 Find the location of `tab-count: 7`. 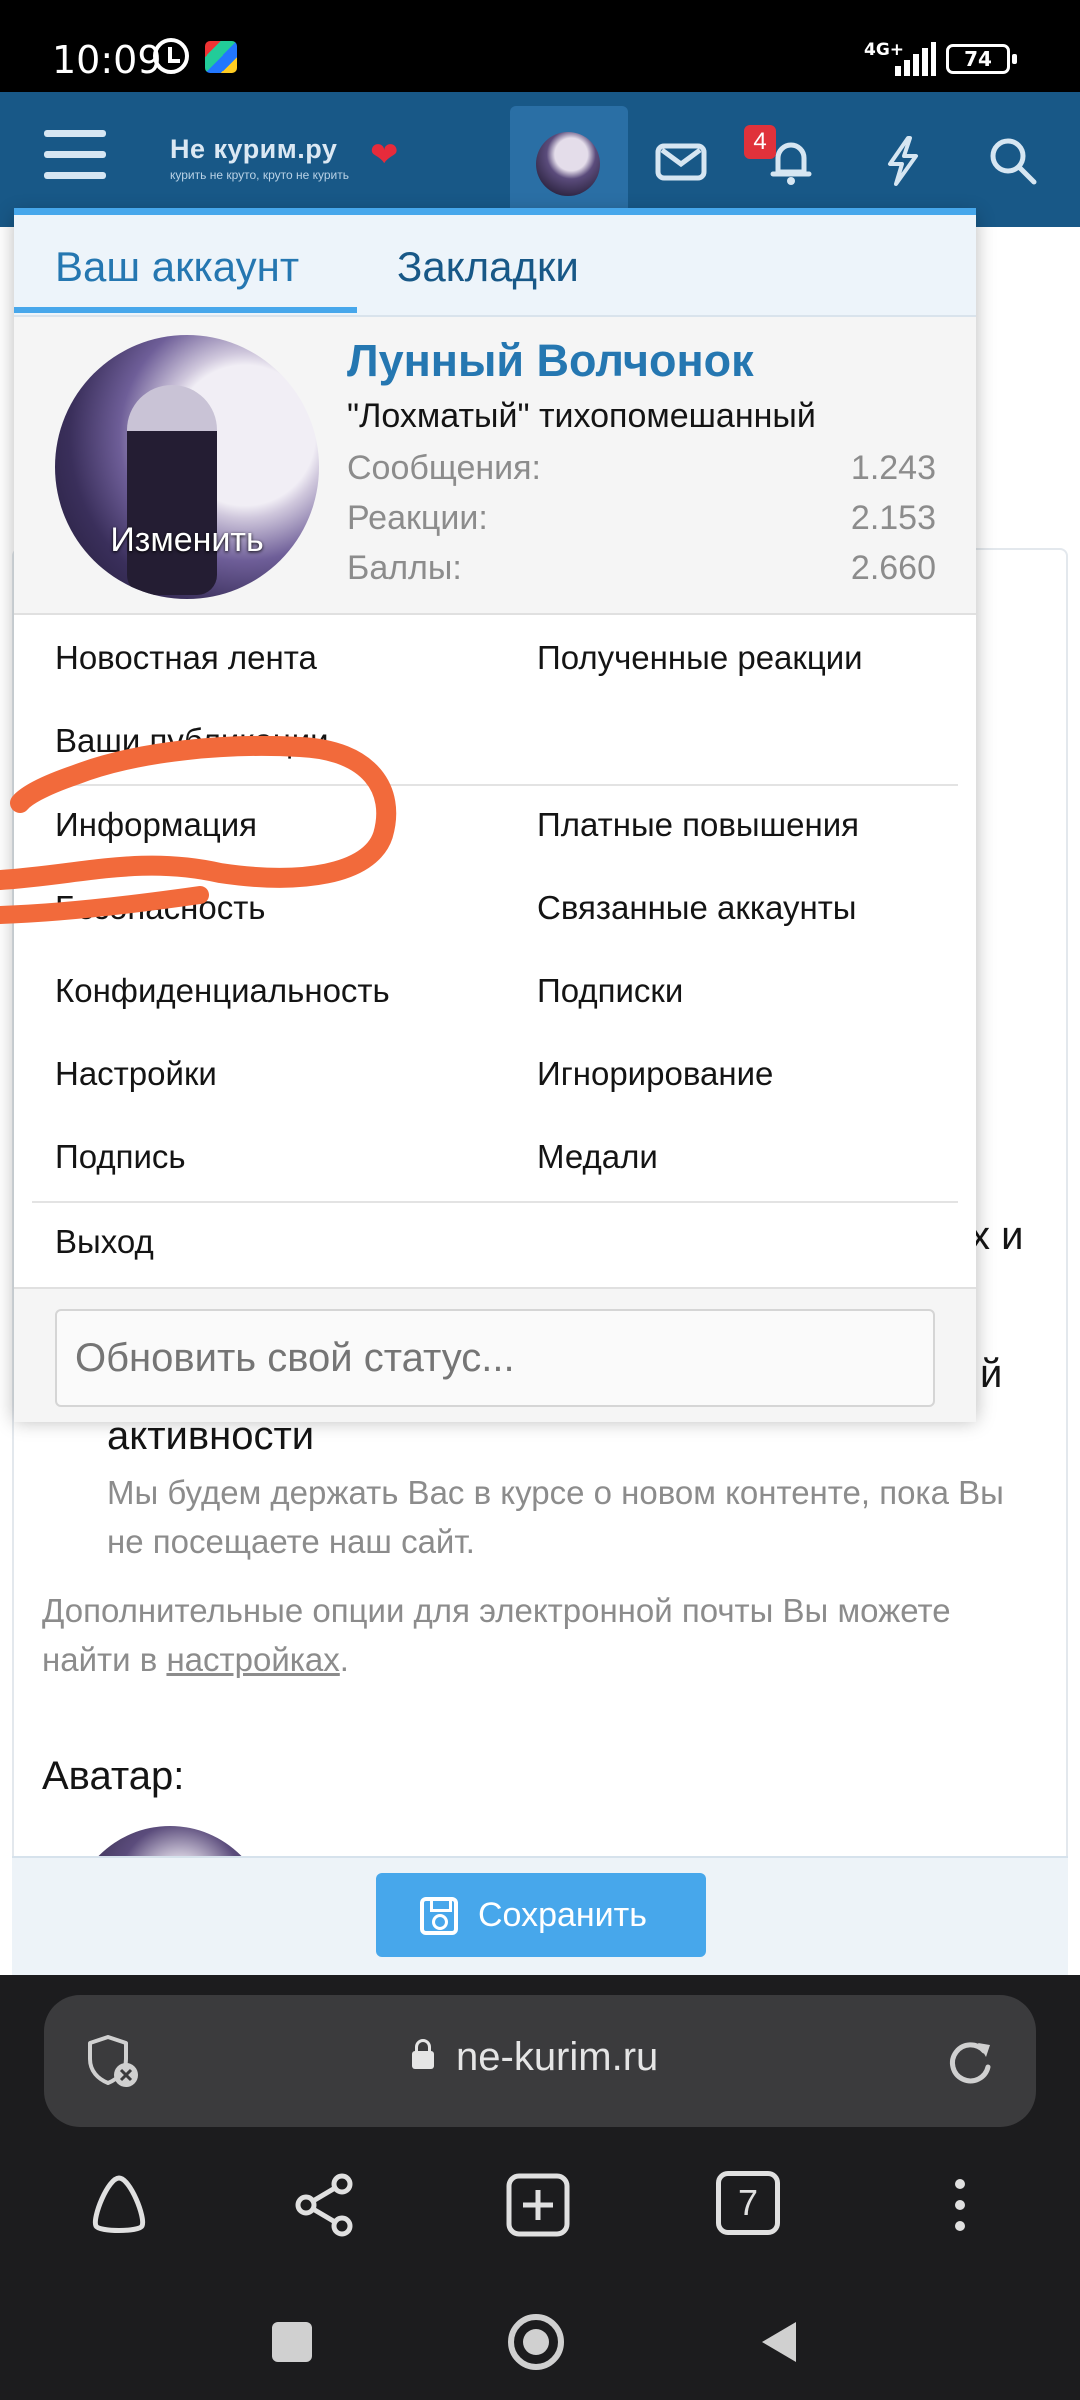

tab-count: 7 is located at coordinates (748, 2202).